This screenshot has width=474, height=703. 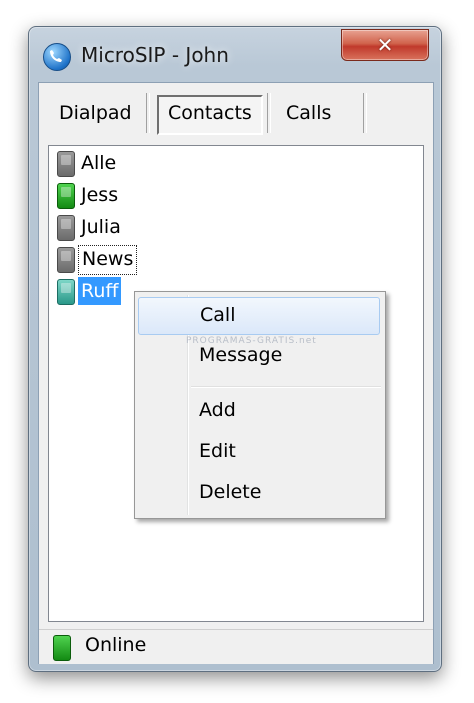 What do you see at coordinates (230, 492) in the screenshot?
I see `menu-item-label: Delete` at bounding box center [230, 492].